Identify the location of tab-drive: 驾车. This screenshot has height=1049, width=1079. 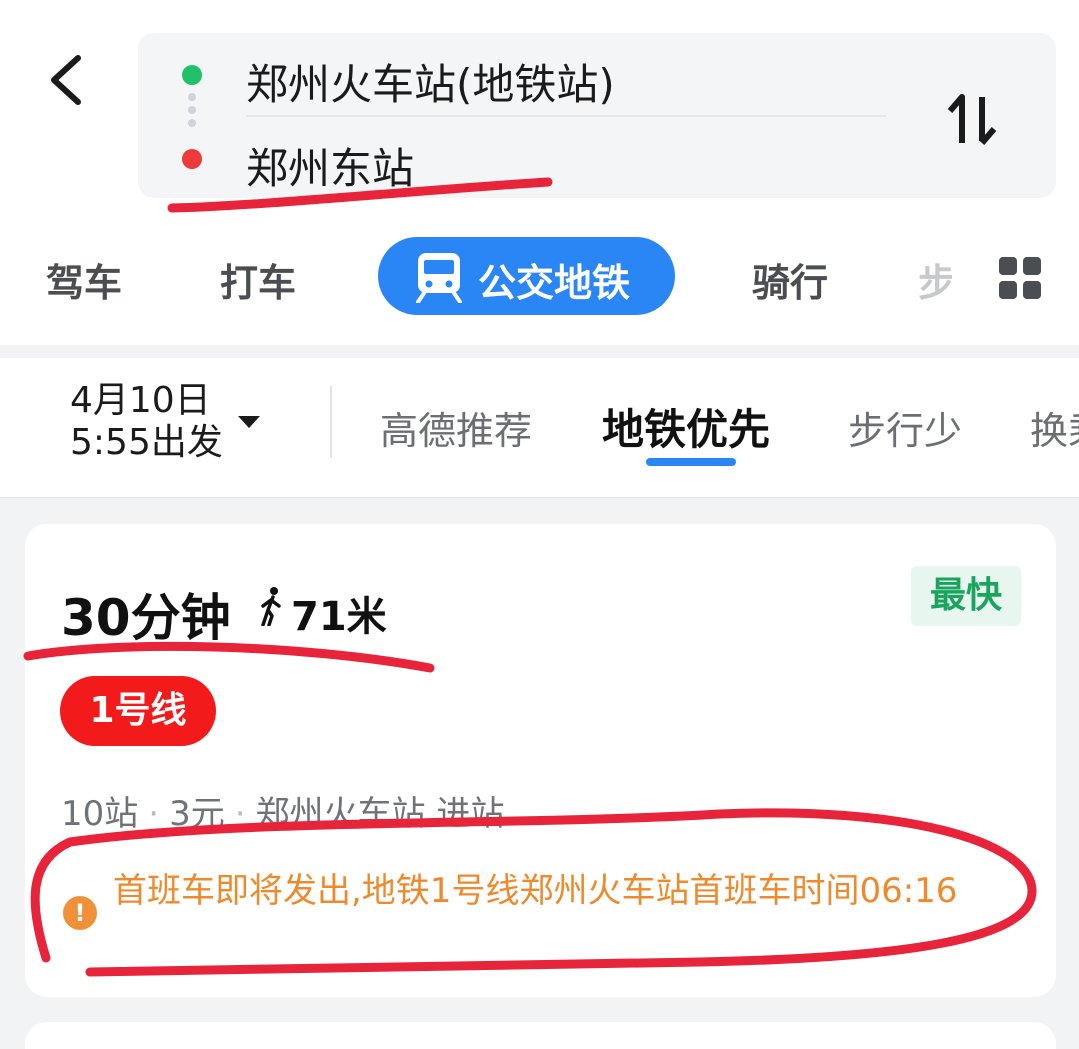
(84, 279).